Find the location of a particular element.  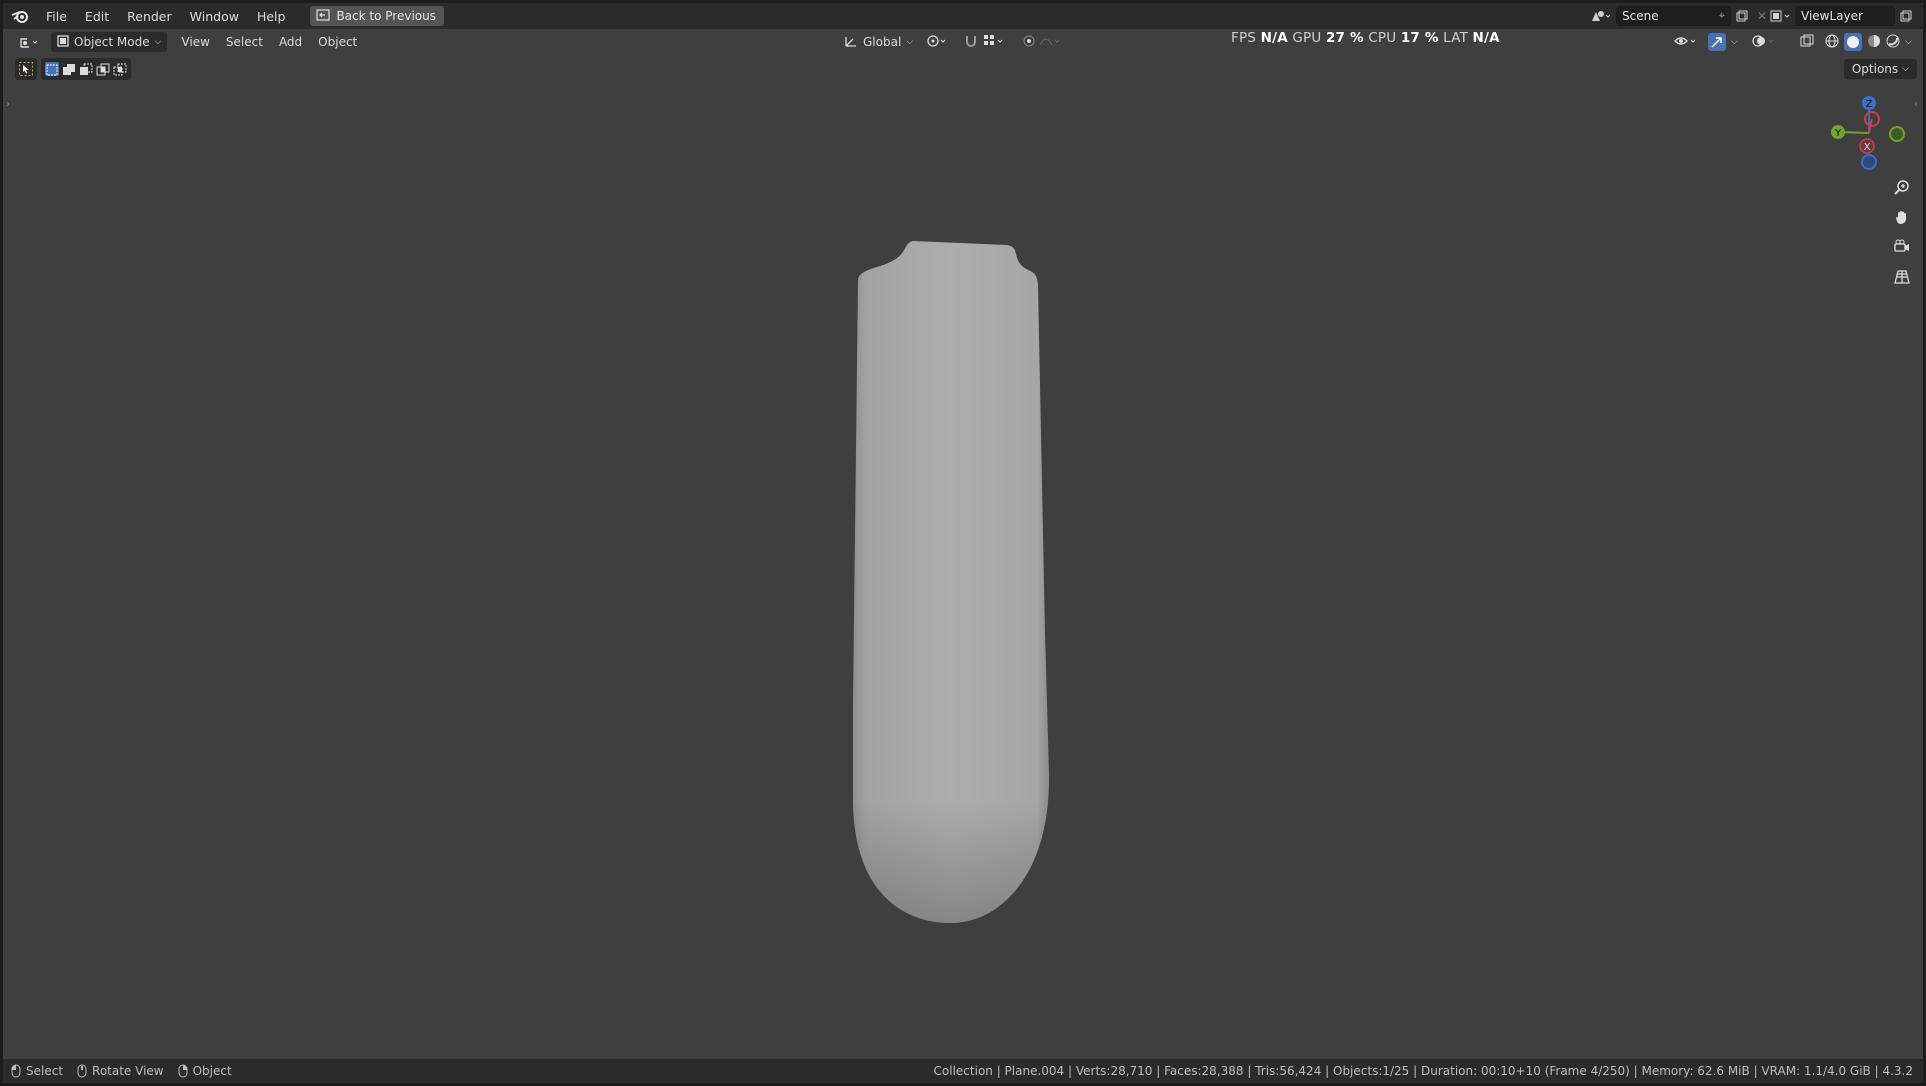

overlays-toggle is located at coordinates (1765, 42).